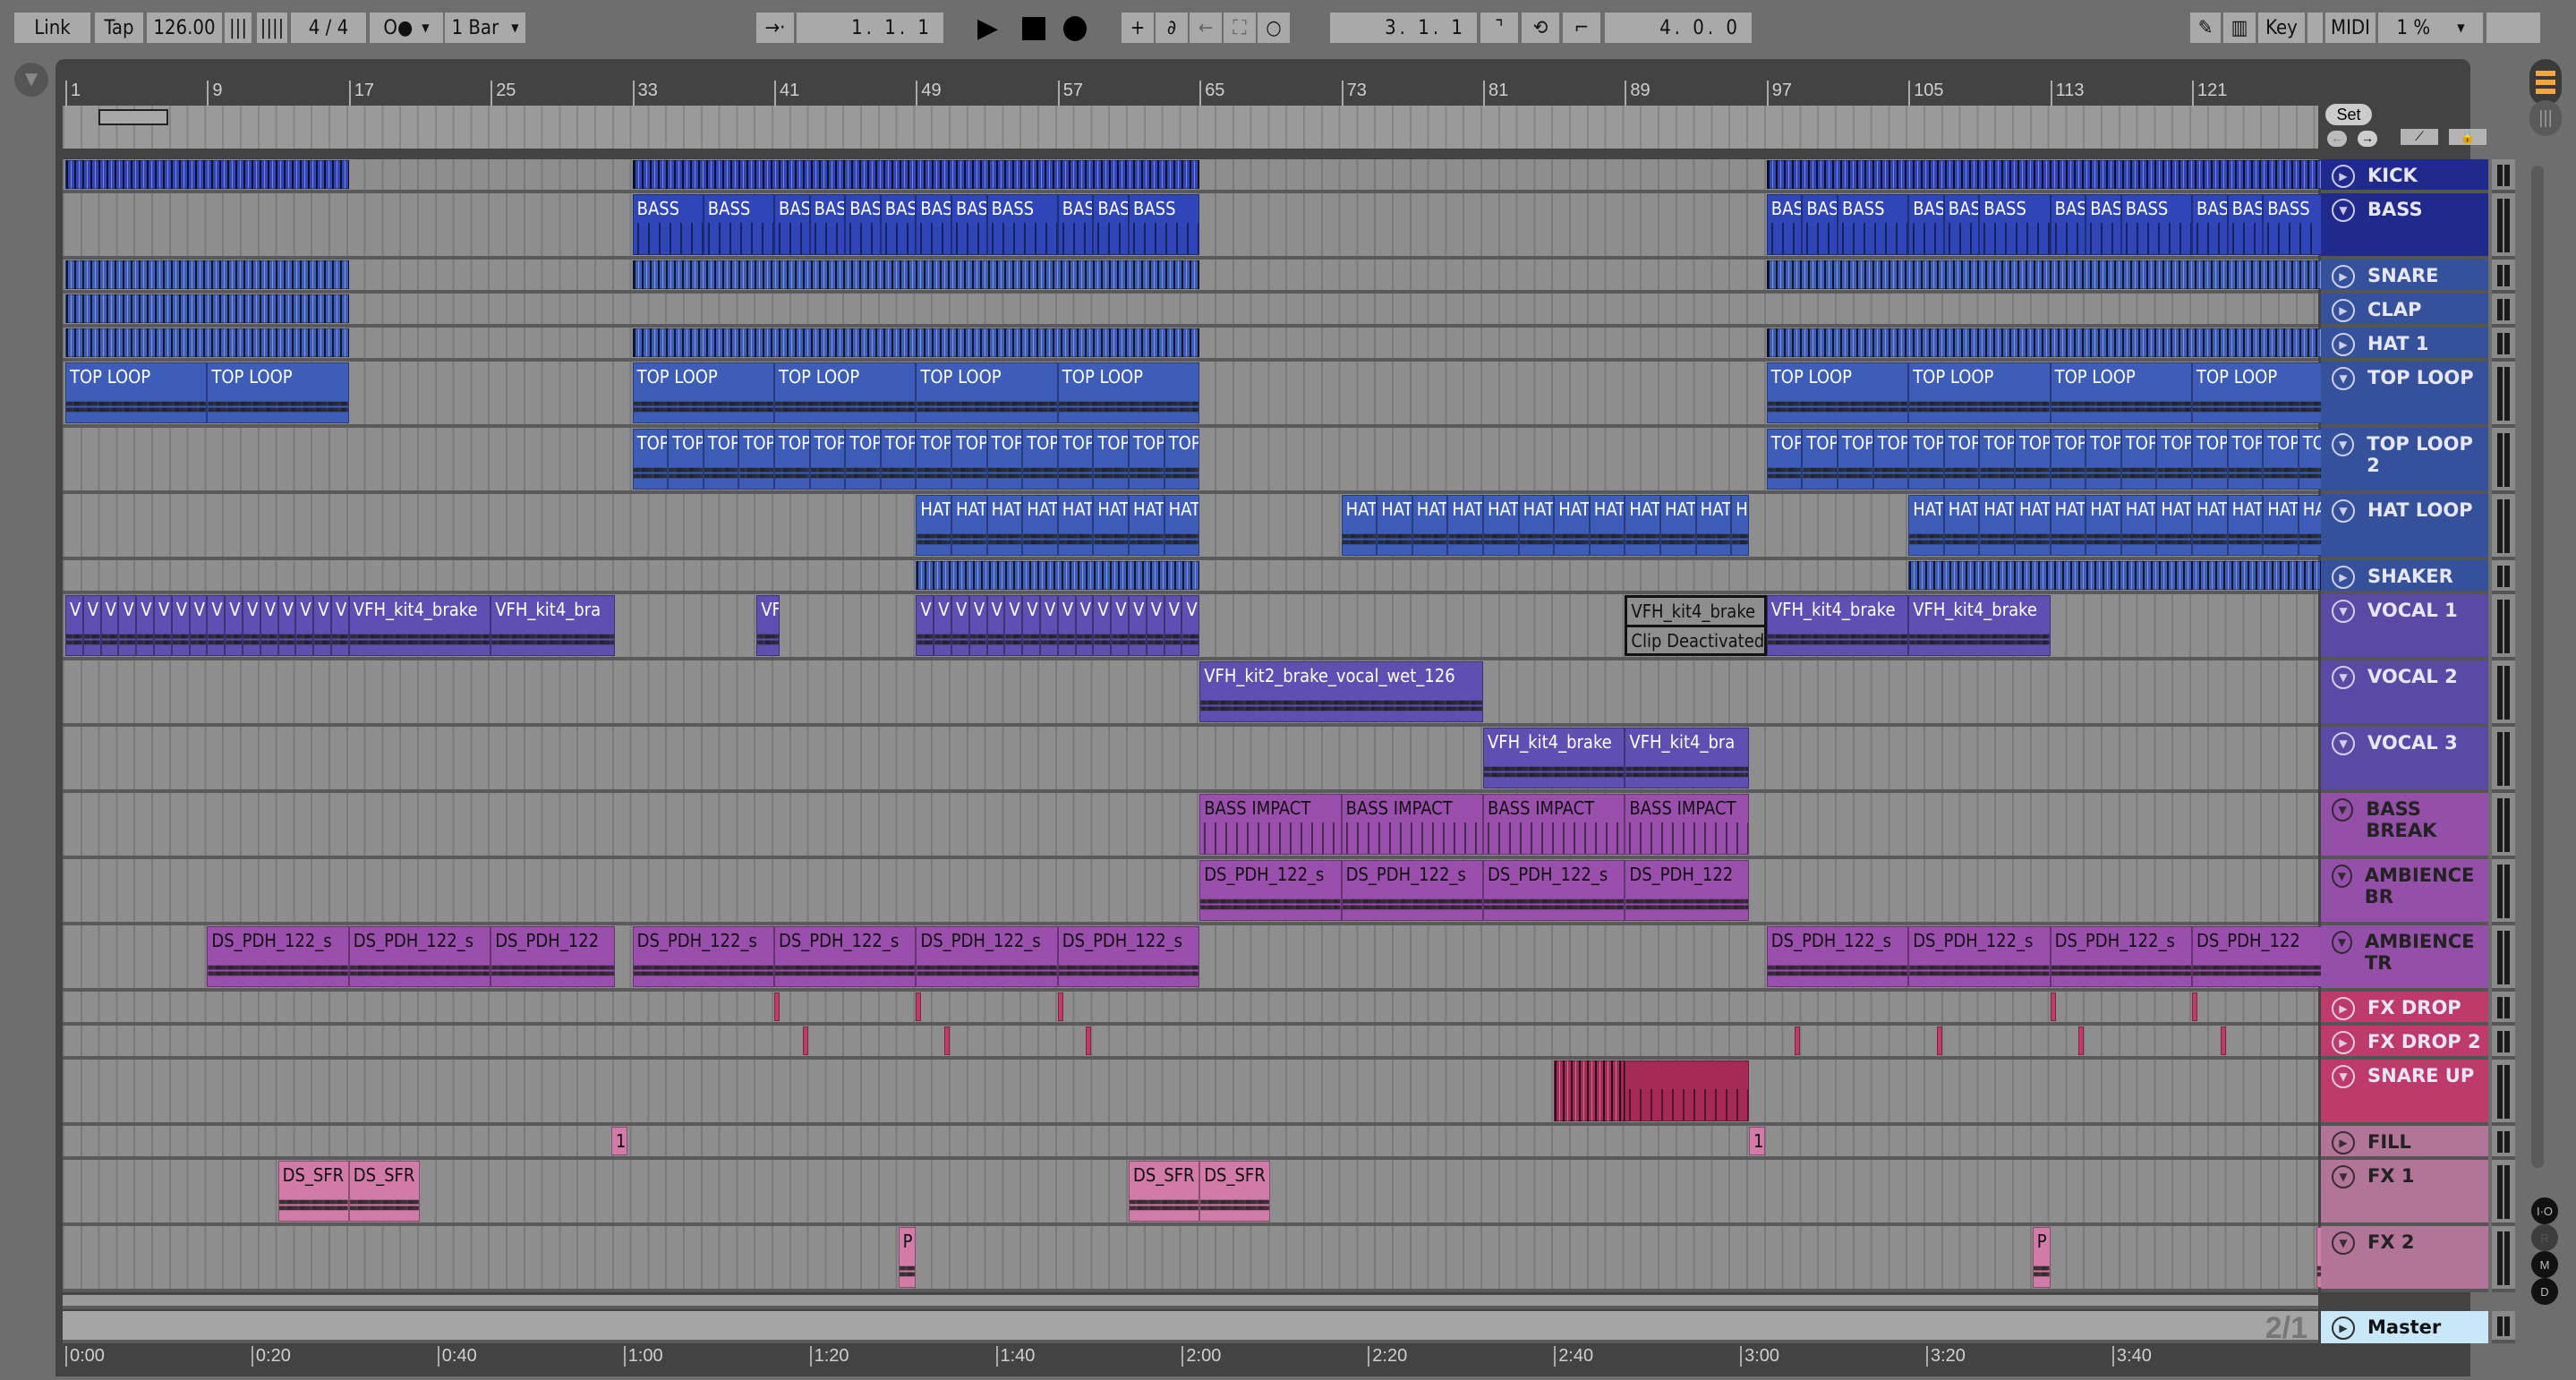 The height and width of the screenshot is (1380, 2576). I want to click on track-header-vocal-2: ▼ VOCAL 2, so click(2404, 693).